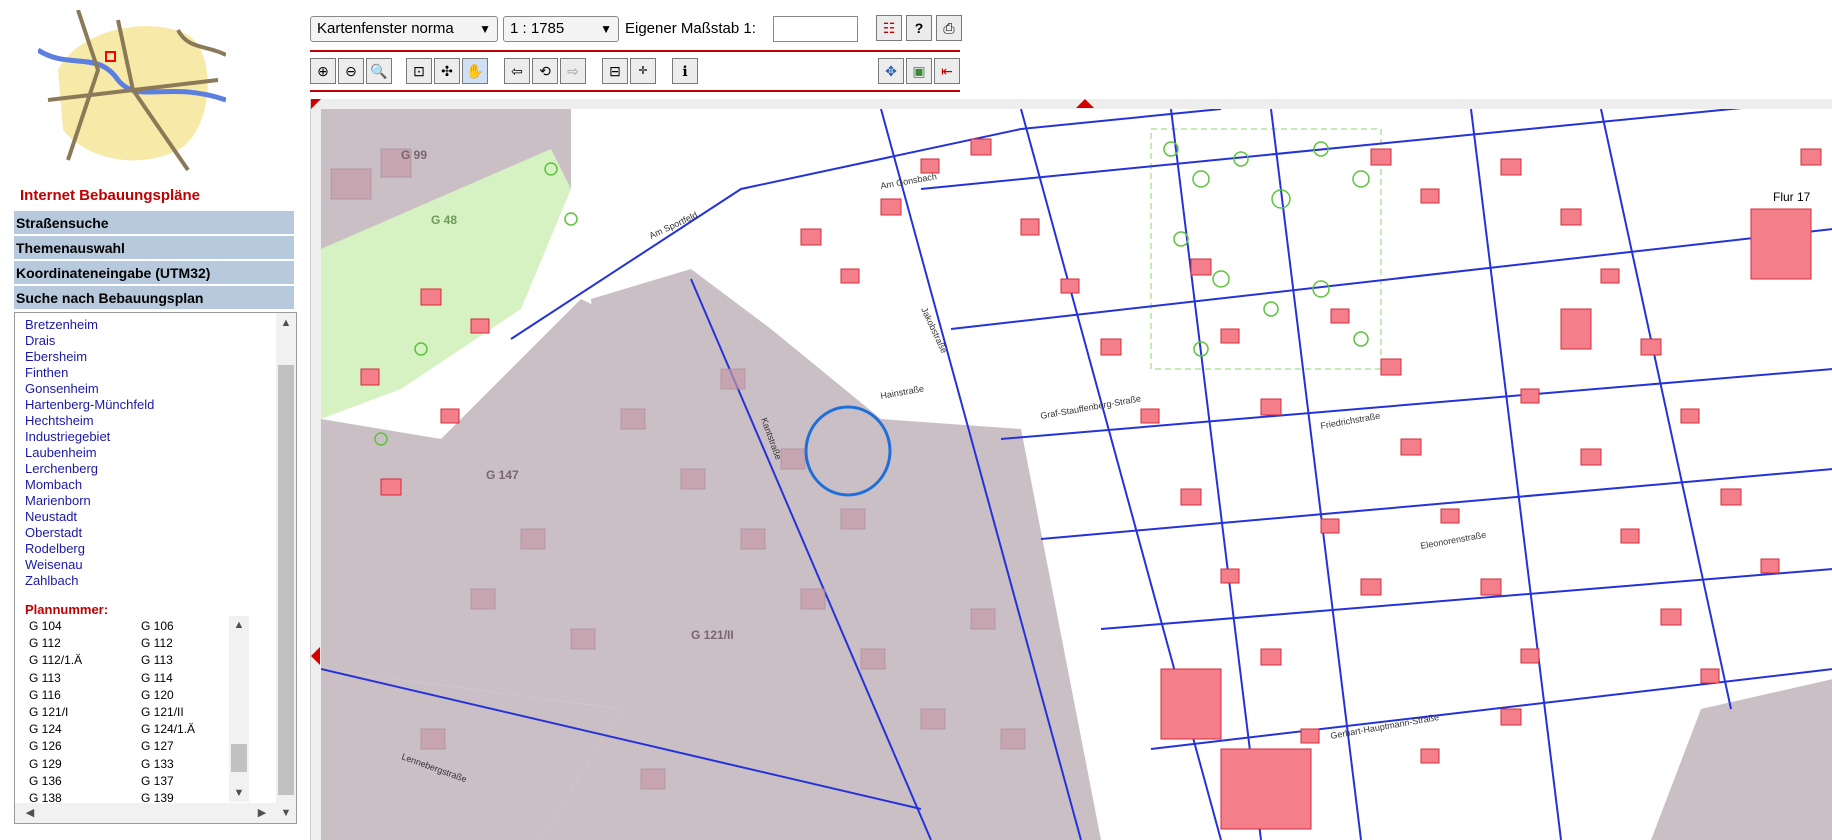 The width and height of the screenshot is (1832, 840). I want to click on scale-select: 1 : 1785 ▼, so click(561, 29).